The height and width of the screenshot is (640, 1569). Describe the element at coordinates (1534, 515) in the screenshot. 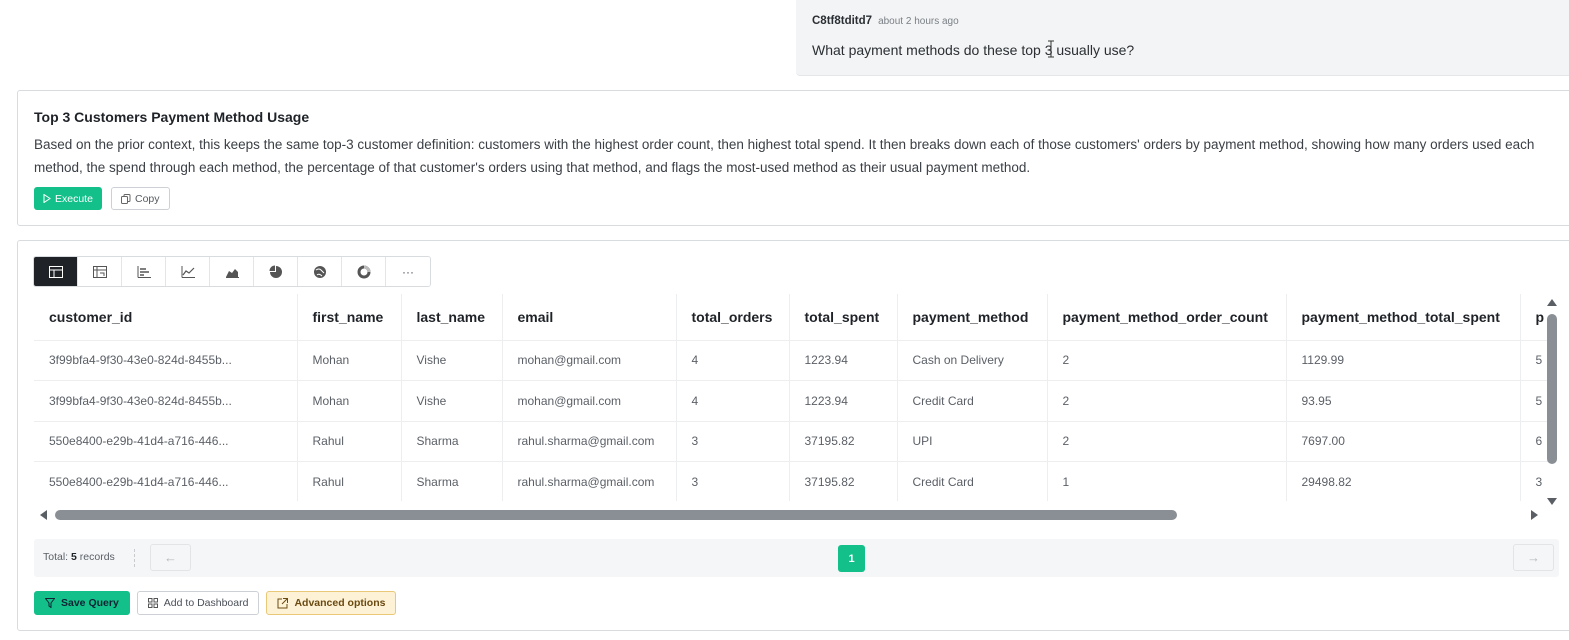

I see `scroll-right-icon` at that location.